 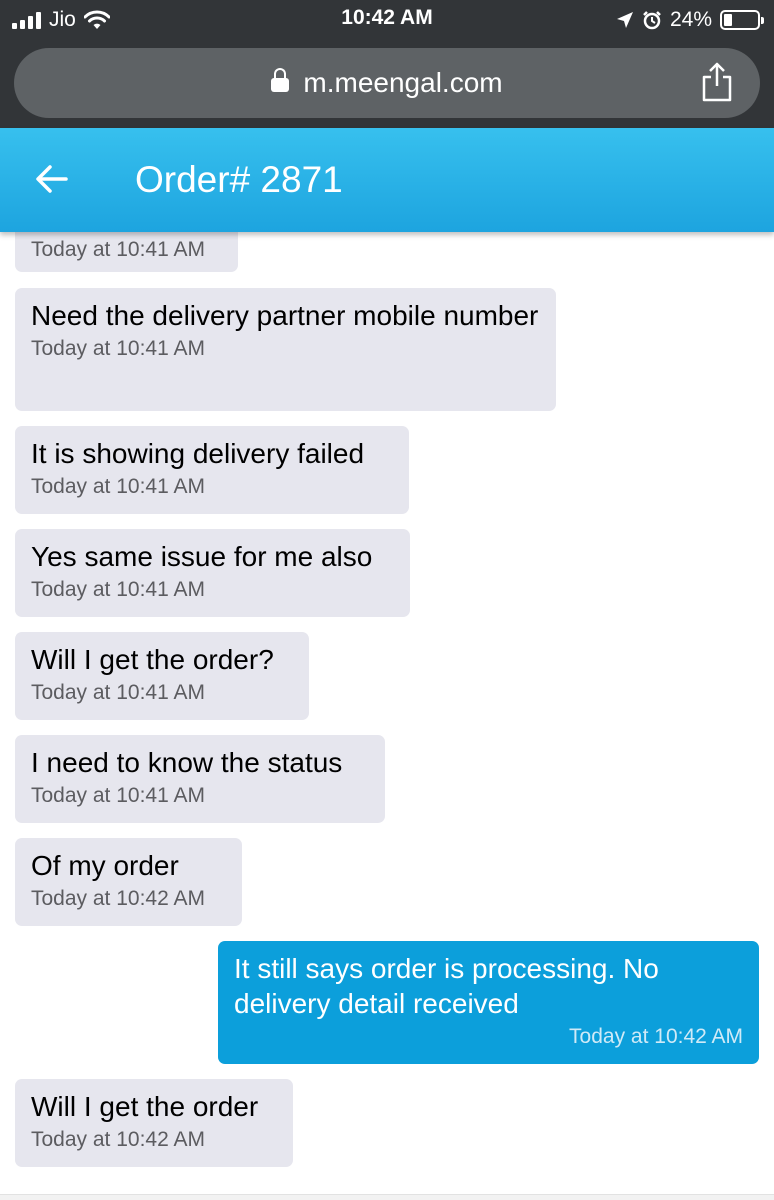 I want to click on battery-percent: 24%, so click(x=690, y=19).